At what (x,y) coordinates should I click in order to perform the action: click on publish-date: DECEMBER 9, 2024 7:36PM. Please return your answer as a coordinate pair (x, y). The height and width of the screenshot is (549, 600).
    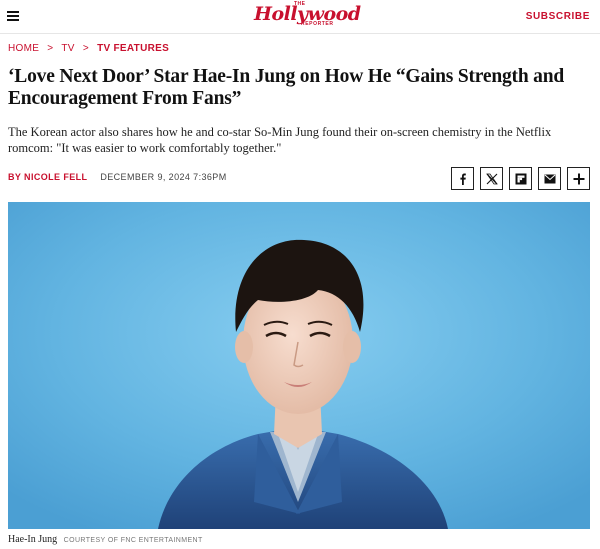
    Looking at the image, I should click on (163, 177).